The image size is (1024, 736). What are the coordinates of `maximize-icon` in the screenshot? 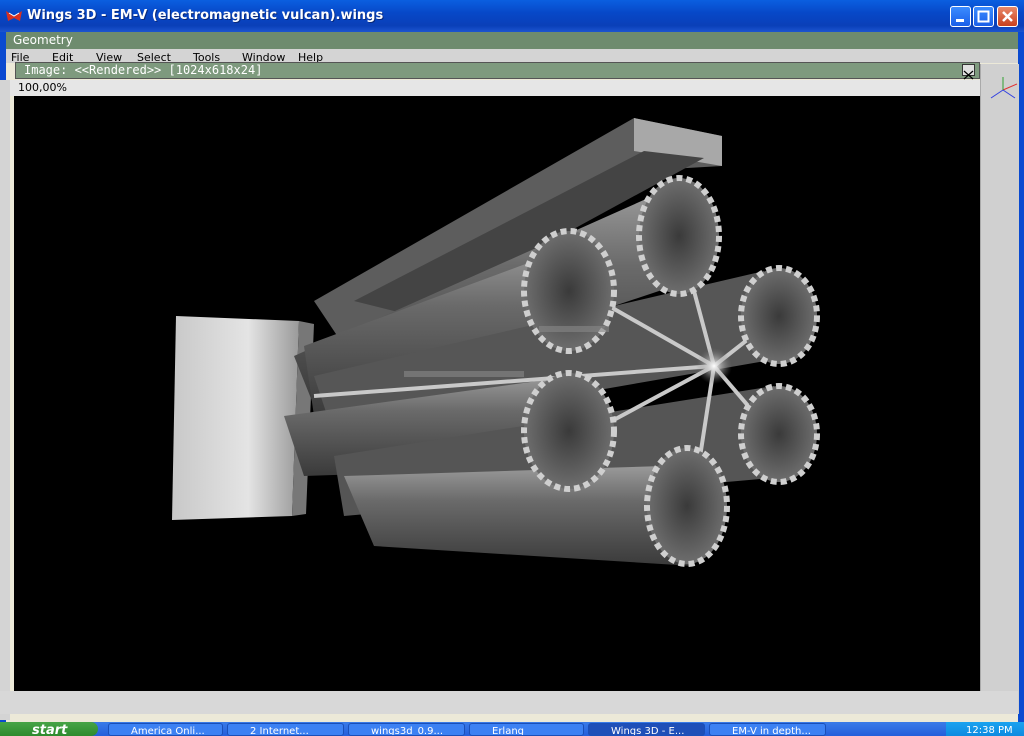 It's located at (983, 16).